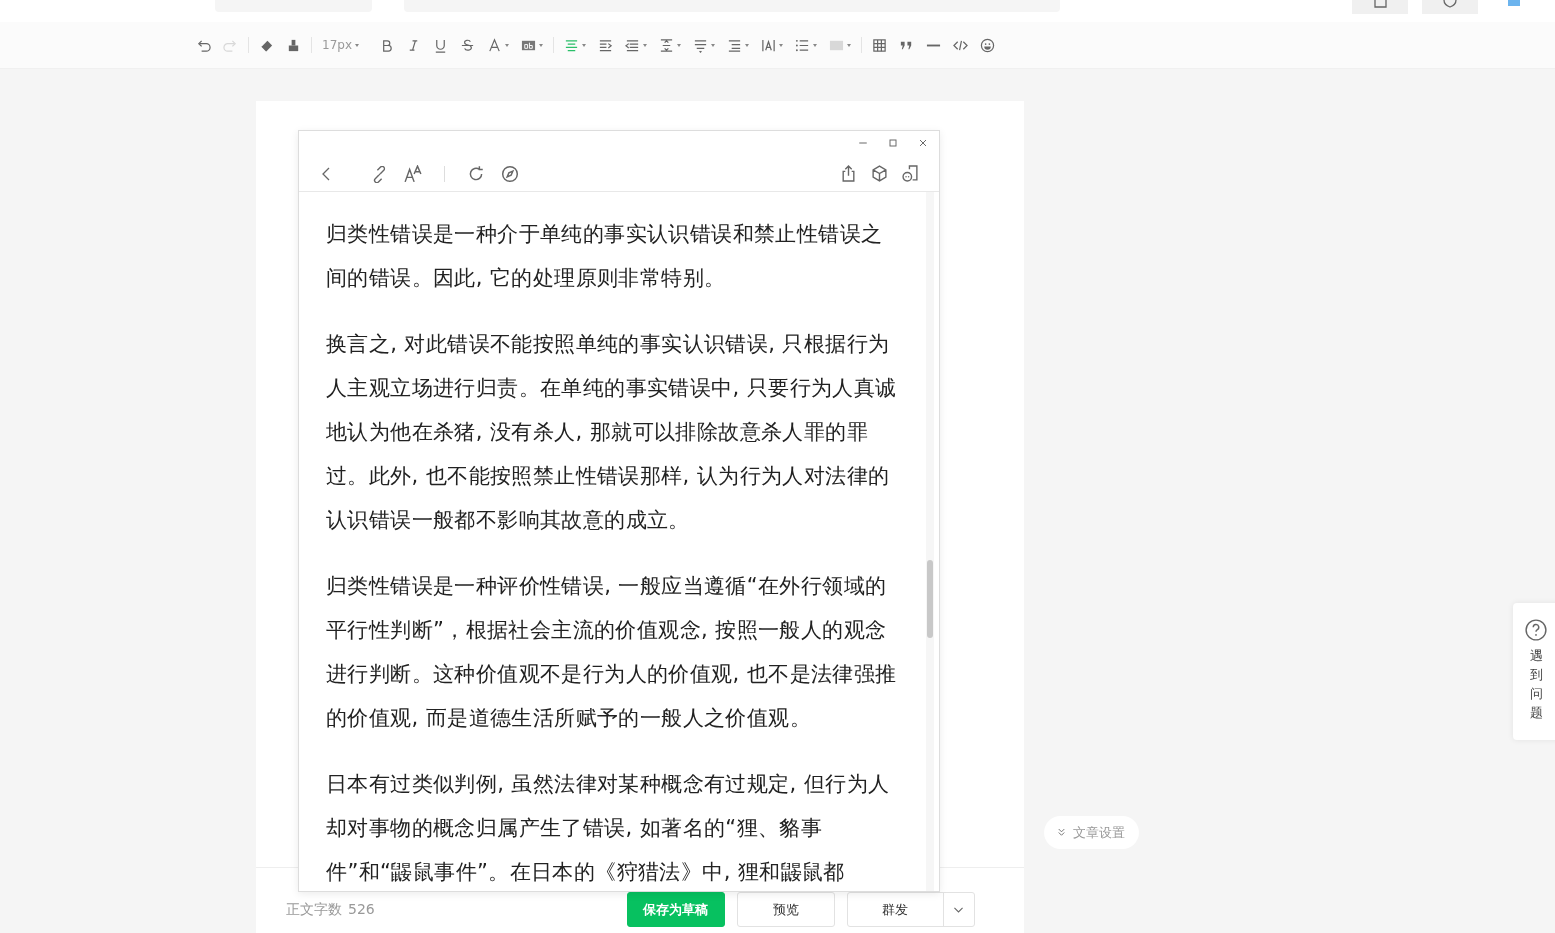  What do you see at coordinates (476, 174) in the screenshot?
I see `refresh-icon` at bounding box center [476, 174].